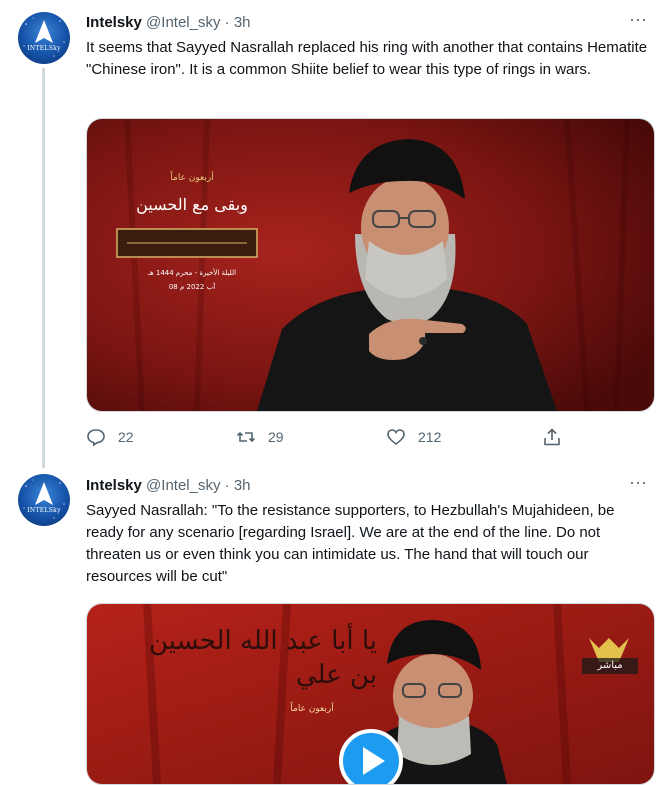  I want to click on retweet-icon, so click(246, 437).